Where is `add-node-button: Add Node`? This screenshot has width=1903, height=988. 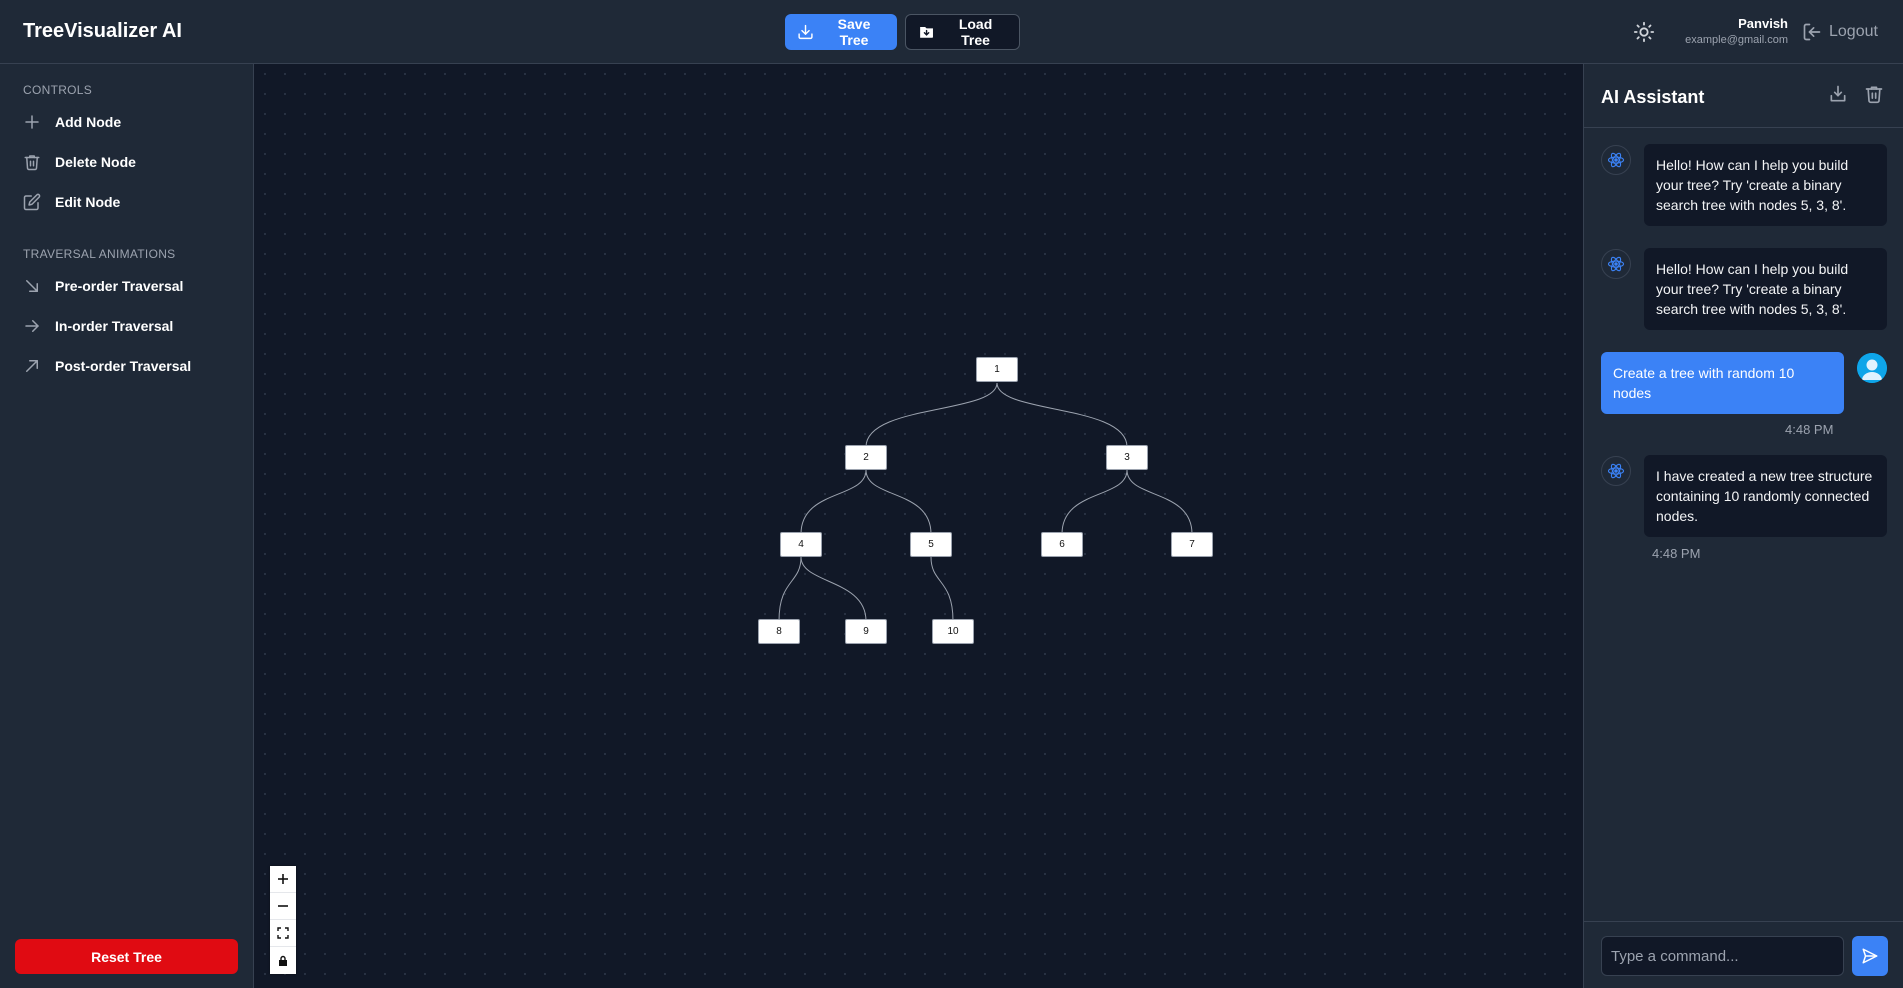
add-node-button: Add Node is located at coordinates (130, 122).